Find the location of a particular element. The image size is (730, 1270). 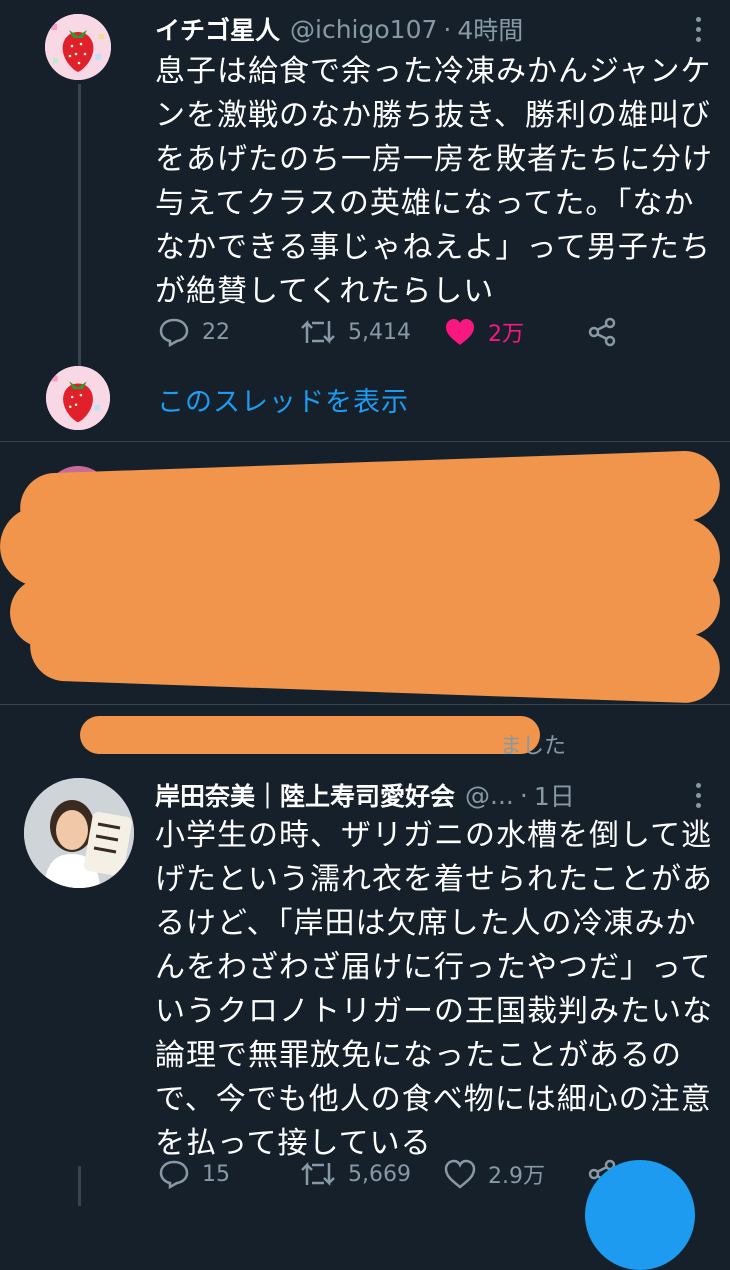

reply-count: 22 is located at coordinates (216, 332).